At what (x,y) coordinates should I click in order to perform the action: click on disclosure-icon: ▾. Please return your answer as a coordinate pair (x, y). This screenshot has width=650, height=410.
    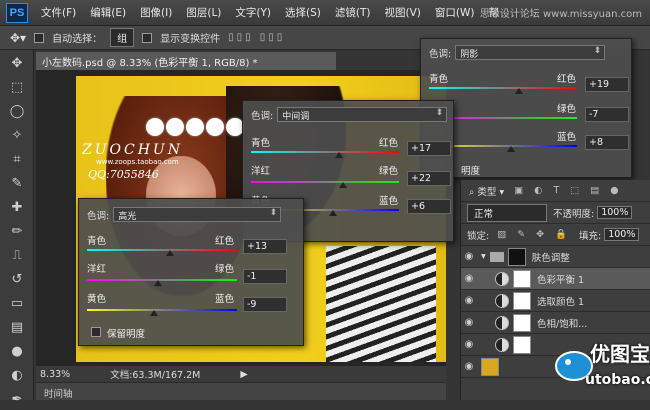
    Looking at the image, I should click on (483, 256).